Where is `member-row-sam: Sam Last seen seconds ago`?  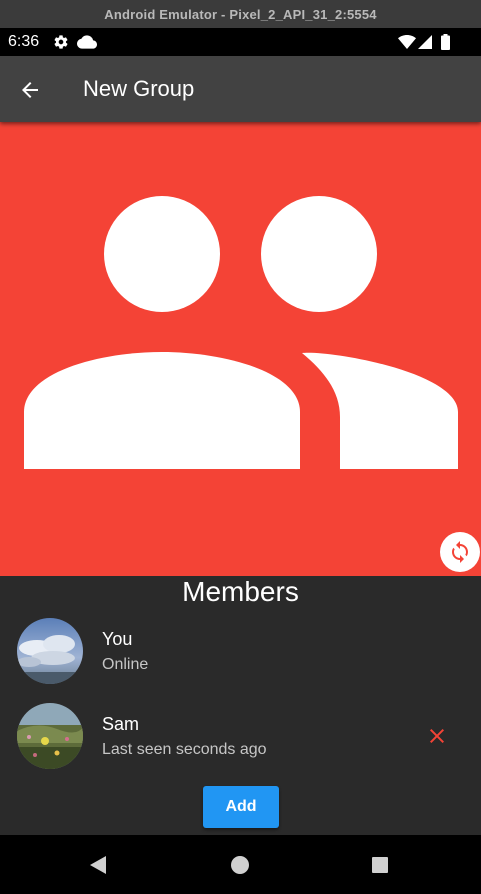
member-row-sam: Sam Last seen seconds ago is located at coordinates (240, 743).